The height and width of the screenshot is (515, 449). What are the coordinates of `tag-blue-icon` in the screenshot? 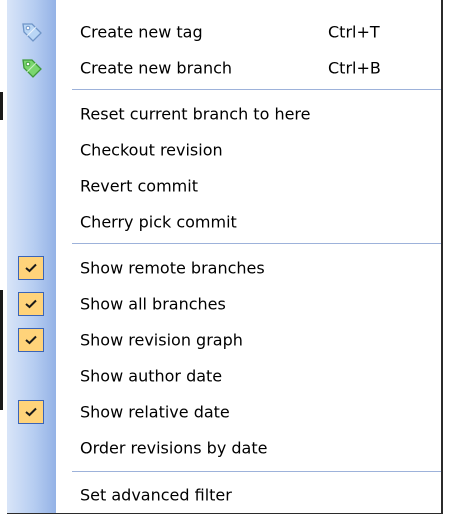 It's located at (32, 32).